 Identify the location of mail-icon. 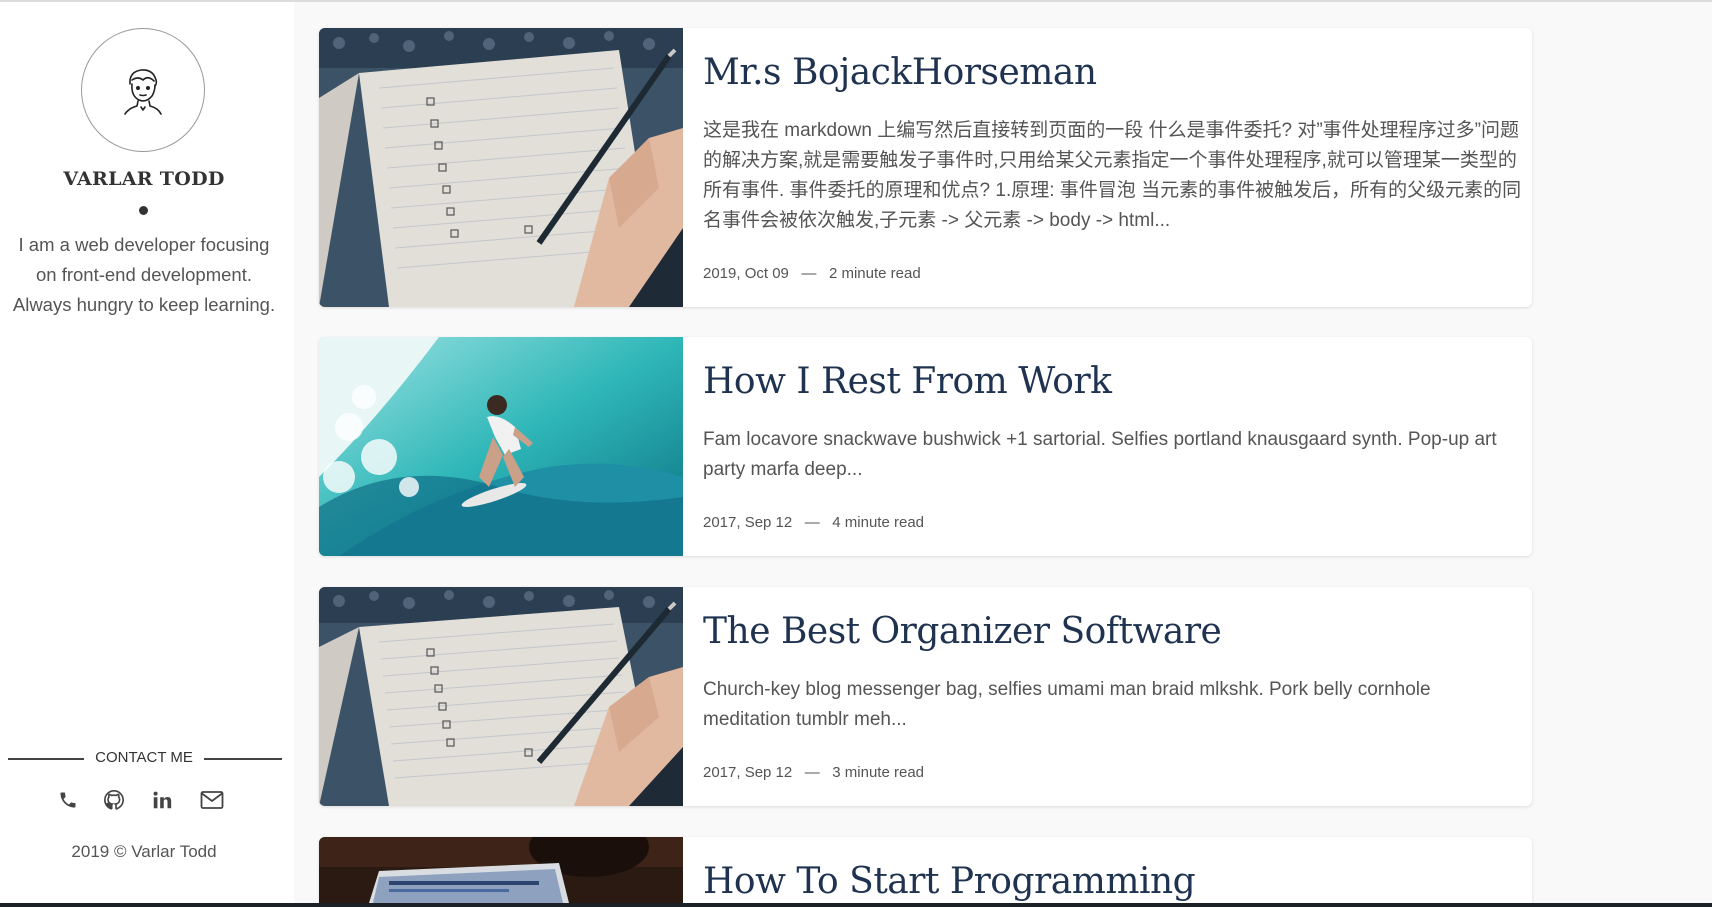
(212, 800).